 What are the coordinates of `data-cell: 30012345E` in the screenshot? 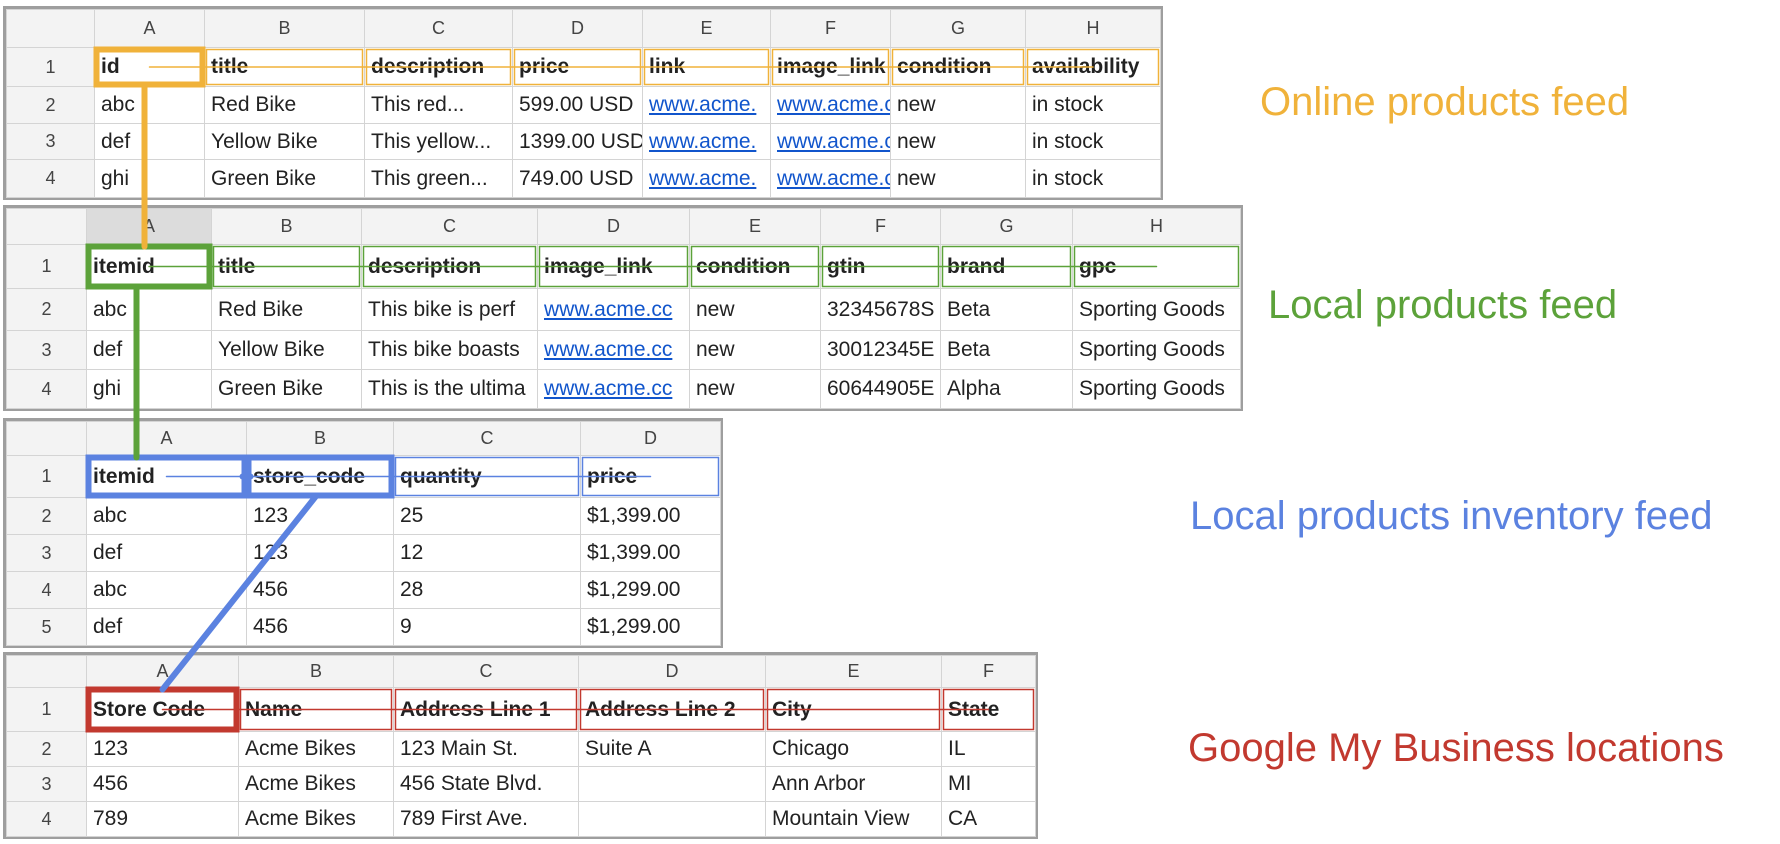 It's located at (880, 350).